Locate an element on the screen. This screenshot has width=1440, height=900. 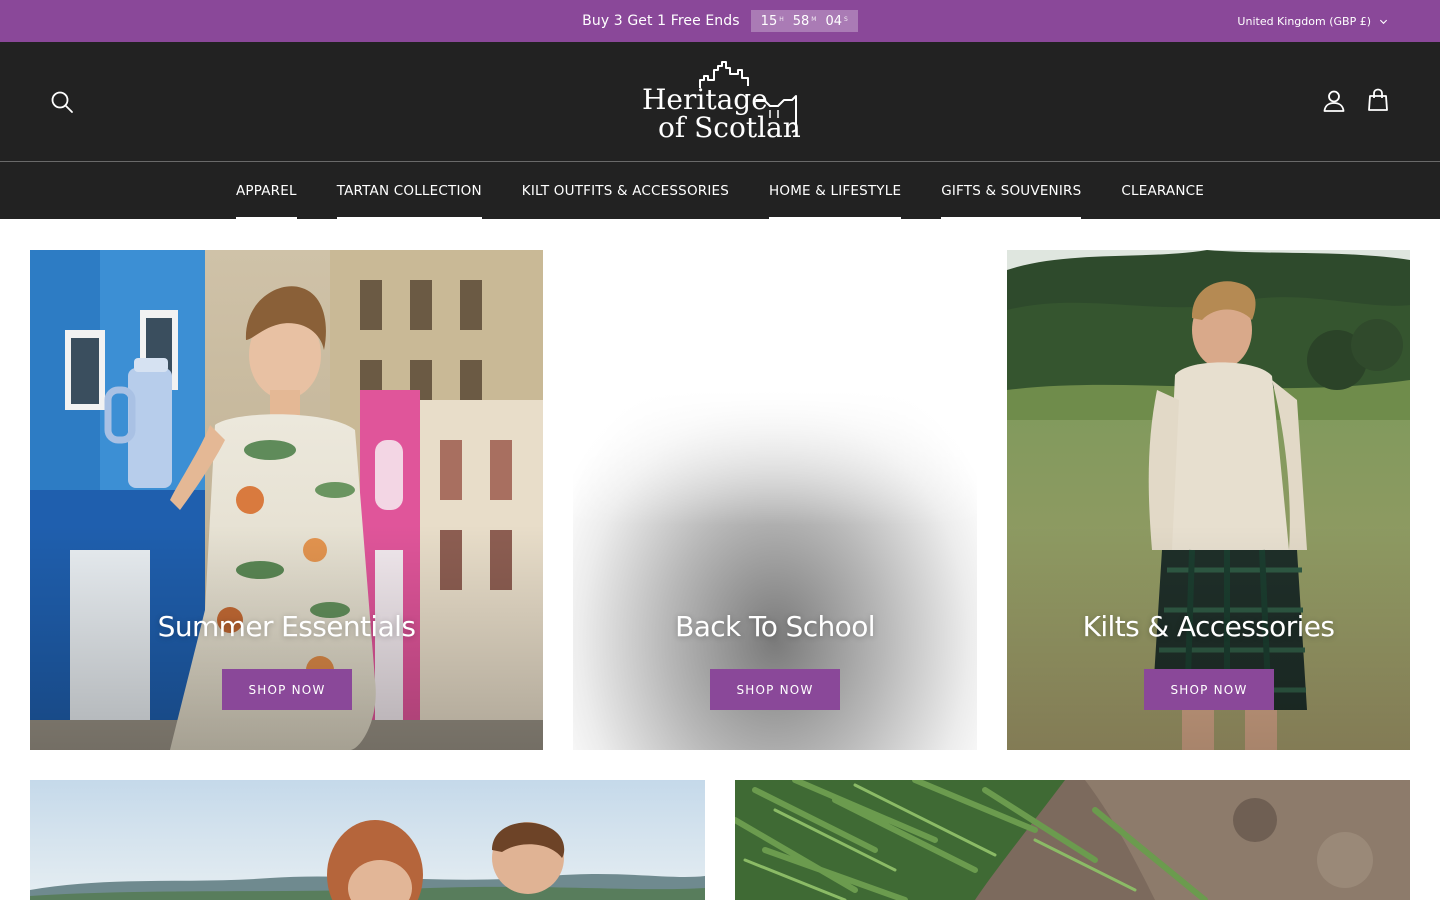
countdown-minutes-value: 58 is located at coordinates (801, 21).